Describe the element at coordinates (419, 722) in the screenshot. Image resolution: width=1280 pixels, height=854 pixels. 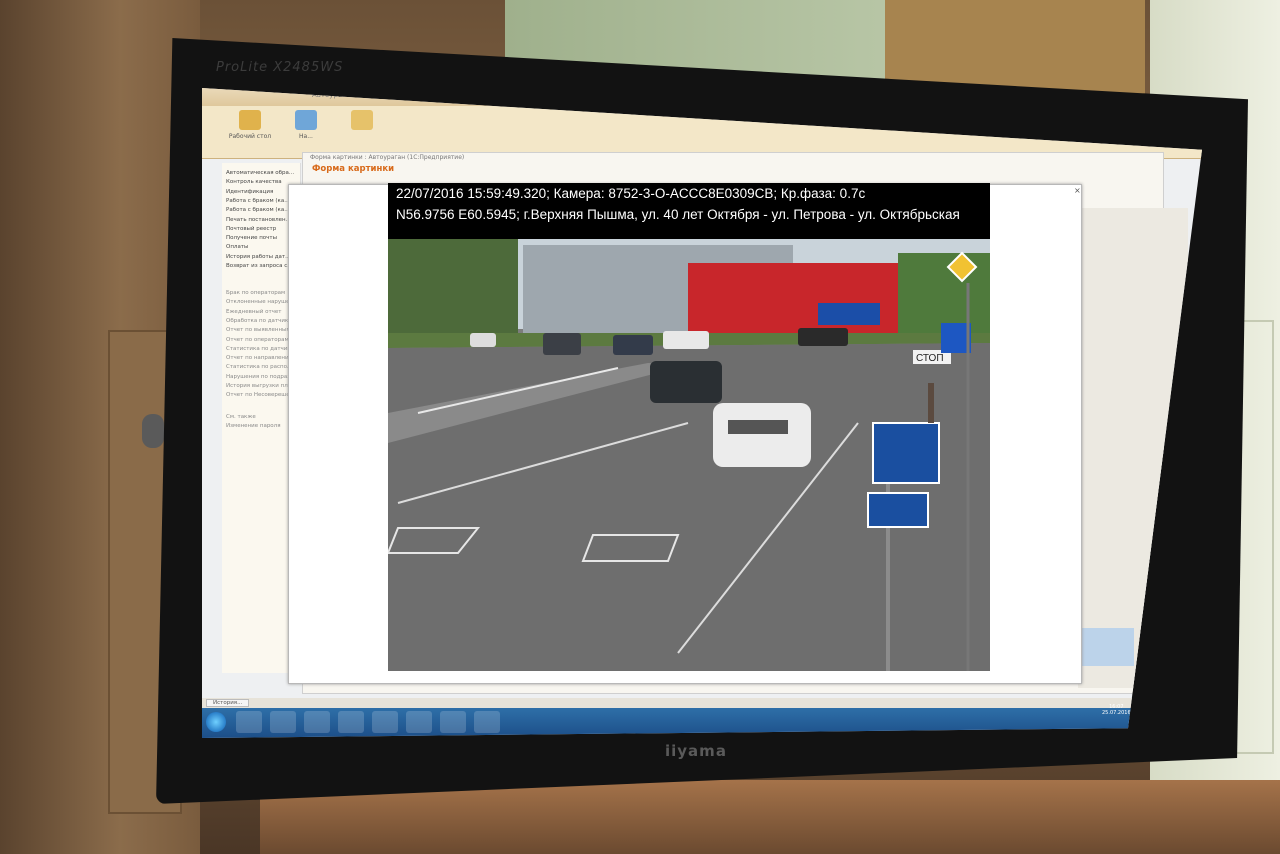
I see `folder-taskbar-icon` at that location.